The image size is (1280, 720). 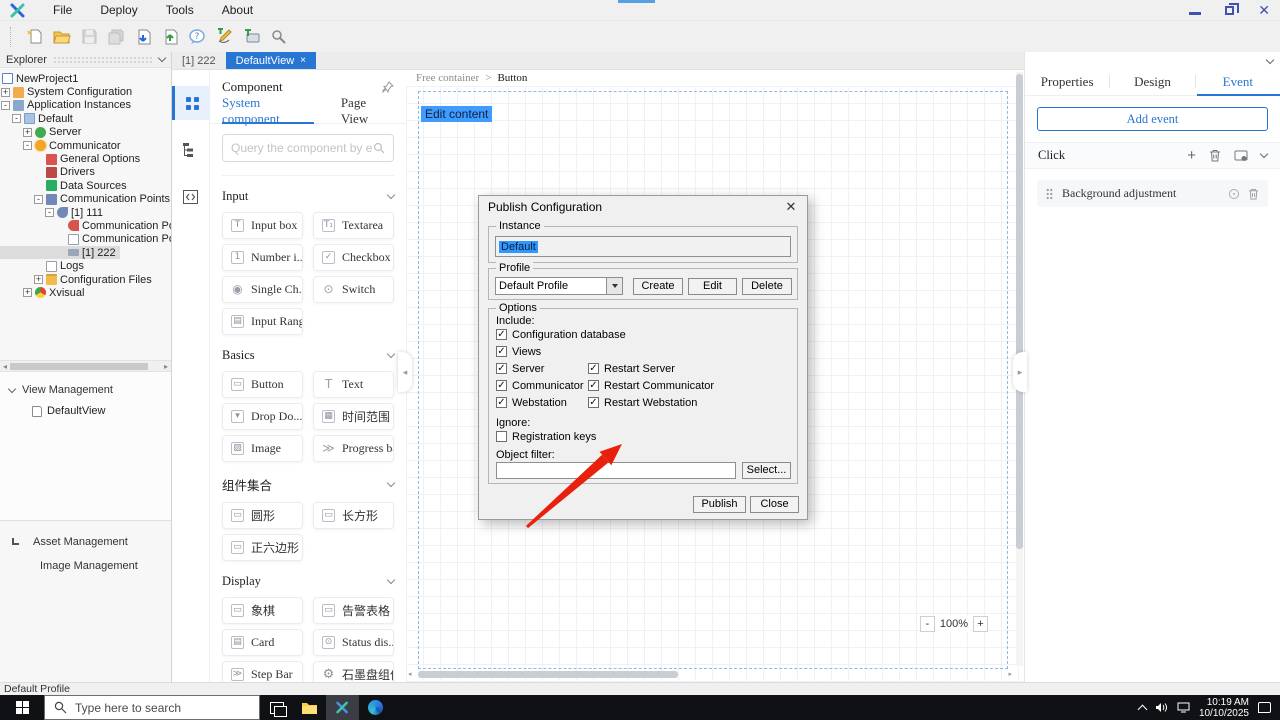 What do you see at coordinates (162, 707) in the screenshot?
I see `taskbar-search-input` at bounding box center [162, 707].